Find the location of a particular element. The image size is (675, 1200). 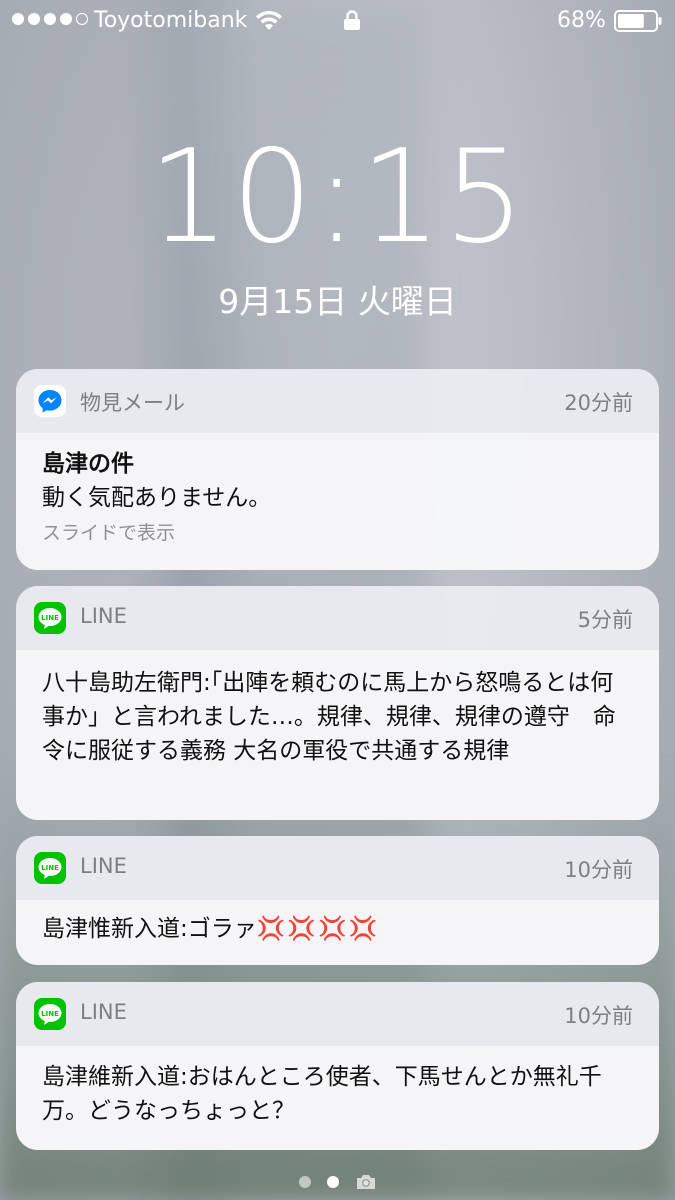

messenger-icon is located at coordinates (50, 401).